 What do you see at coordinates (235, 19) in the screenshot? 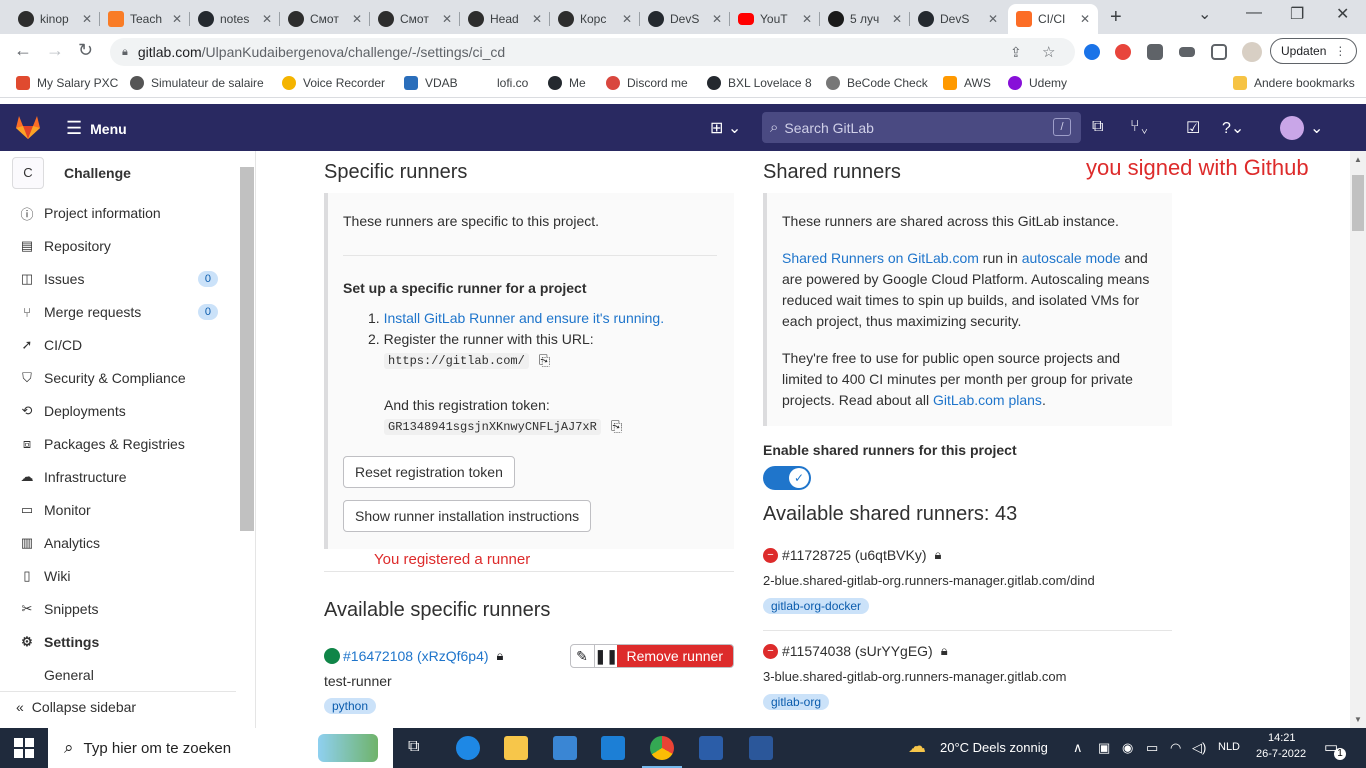
I see `browser-tab: notes ✕` at bounding box center [235, 19].